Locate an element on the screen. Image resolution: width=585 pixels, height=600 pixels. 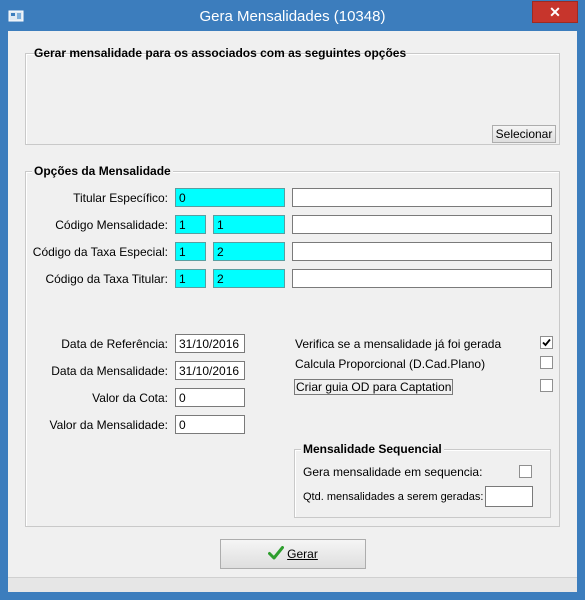
verifica-checkbox is located at coordinates (546, 342).